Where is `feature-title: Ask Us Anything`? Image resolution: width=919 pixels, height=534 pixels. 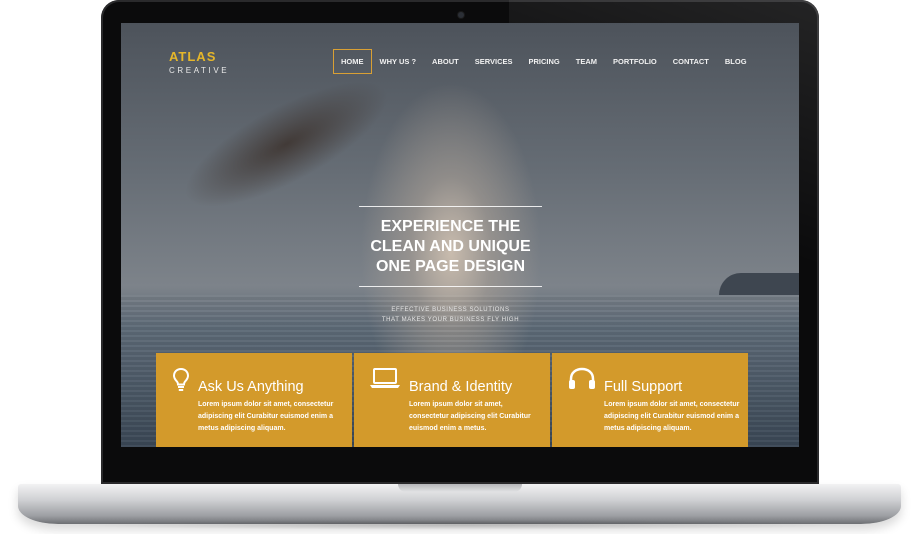 feature-title: Ask Us Anything is located at coordinates (251, 387).